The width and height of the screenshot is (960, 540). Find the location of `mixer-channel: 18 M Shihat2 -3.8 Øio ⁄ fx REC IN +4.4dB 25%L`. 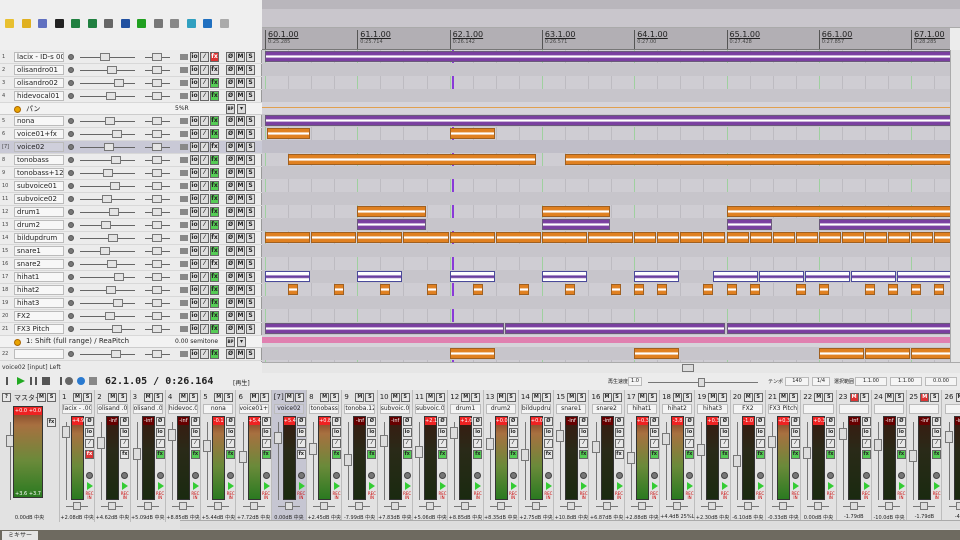

mixer-channel: 18 M Shihat2 -3.8 Øio ⁄ fx REC IN +4.4dB 25%L is located at coordinates (678, 456).